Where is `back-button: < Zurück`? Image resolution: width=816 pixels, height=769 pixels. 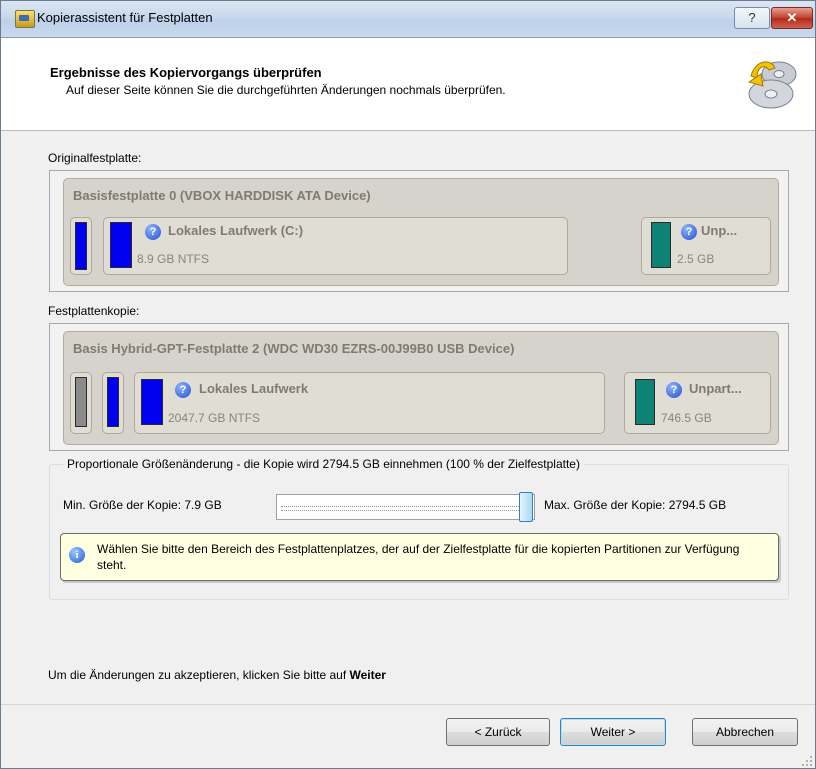
back-button: < Zurück is located at coordinates (498, 732).